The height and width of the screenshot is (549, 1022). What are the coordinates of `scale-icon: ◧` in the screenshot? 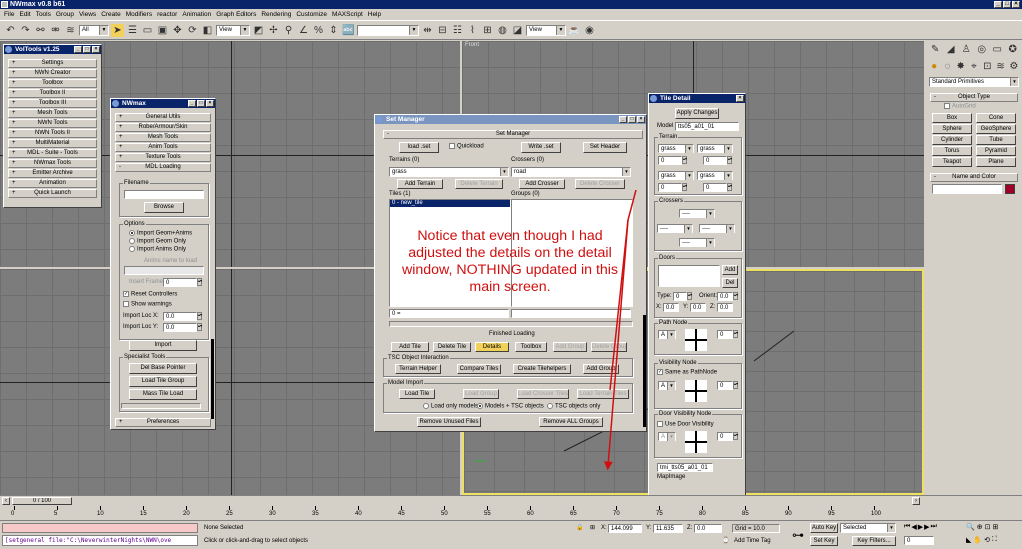 It's located at (207, 30).